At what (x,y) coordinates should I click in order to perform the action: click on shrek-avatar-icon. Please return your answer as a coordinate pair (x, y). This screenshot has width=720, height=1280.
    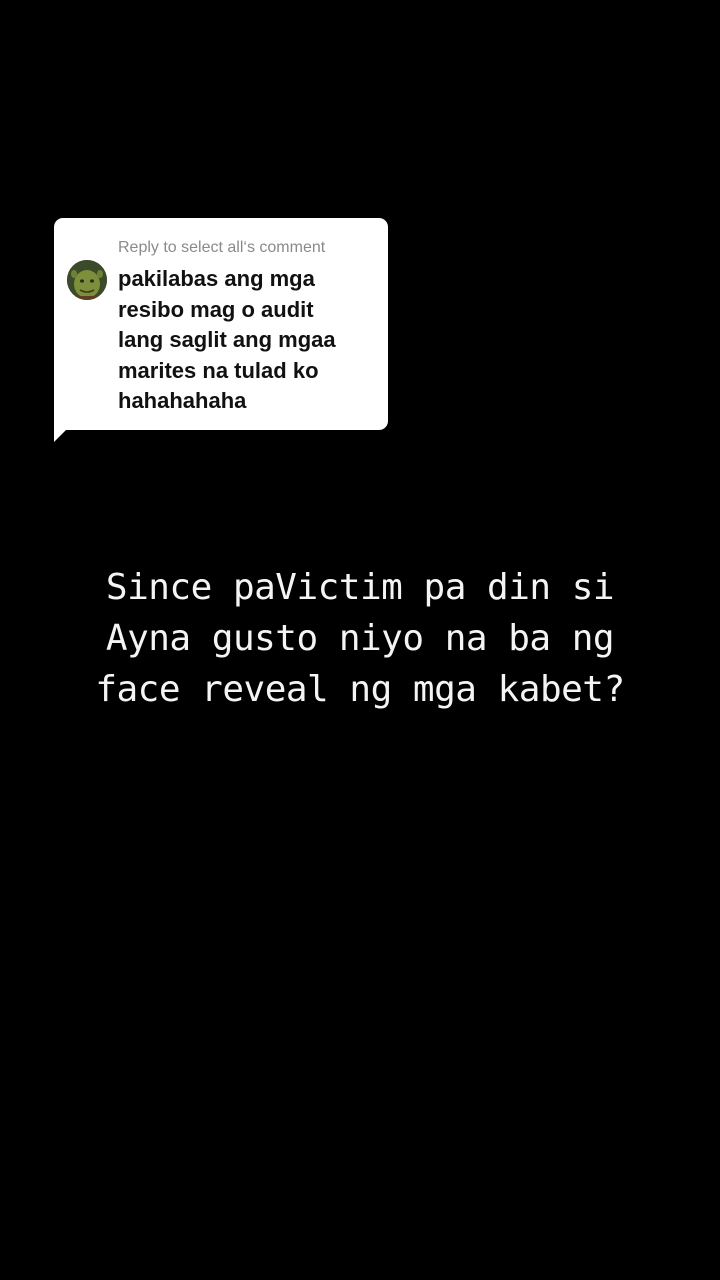
    Looking at the image, I should click on (87, 280).